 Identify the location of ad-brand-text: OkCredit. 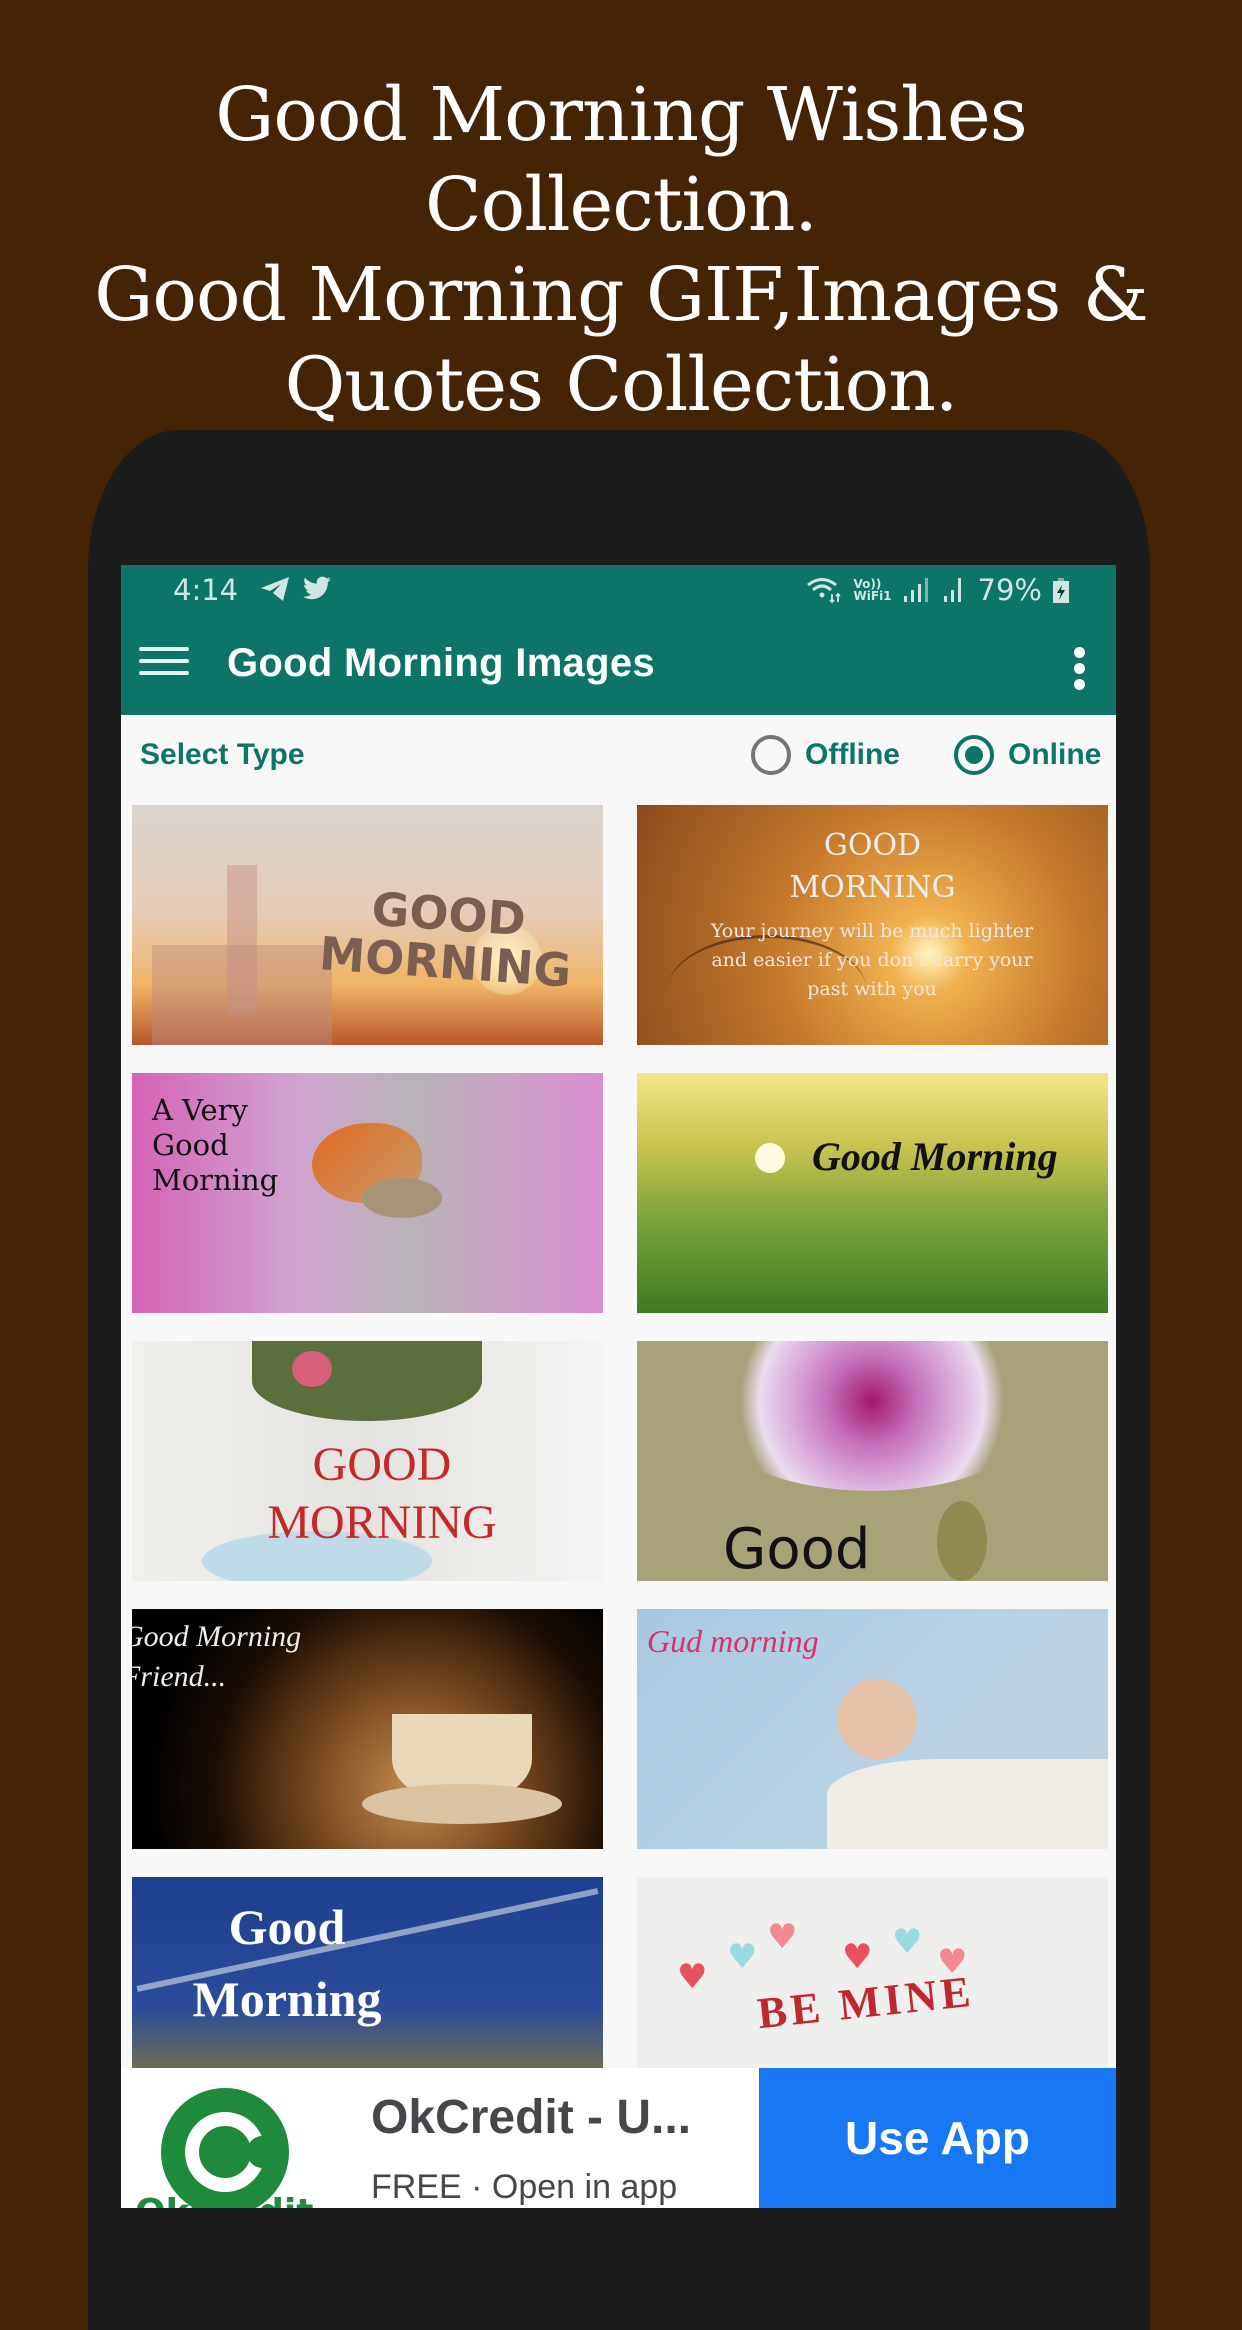
(224, 2200).